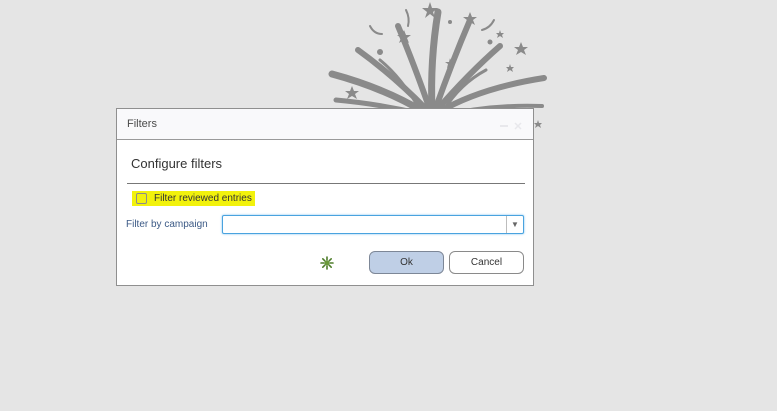 Image resolution: width=777 pixels, height=411 pixels. I want to click on filter-reviewed-option: Filter reviewed entries, so click(193, 198).